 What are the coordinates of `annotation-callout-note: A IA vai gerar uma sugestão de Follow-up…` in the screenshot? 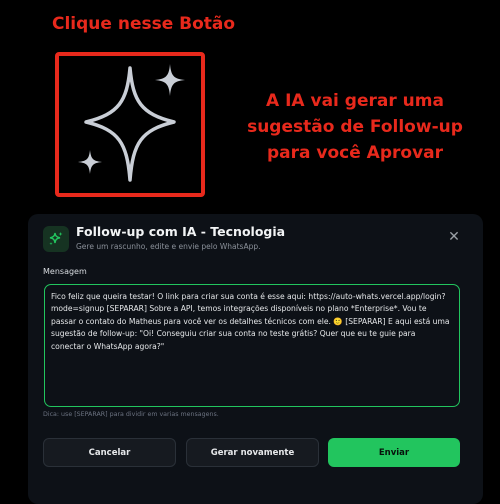 It's located at (355, 127).